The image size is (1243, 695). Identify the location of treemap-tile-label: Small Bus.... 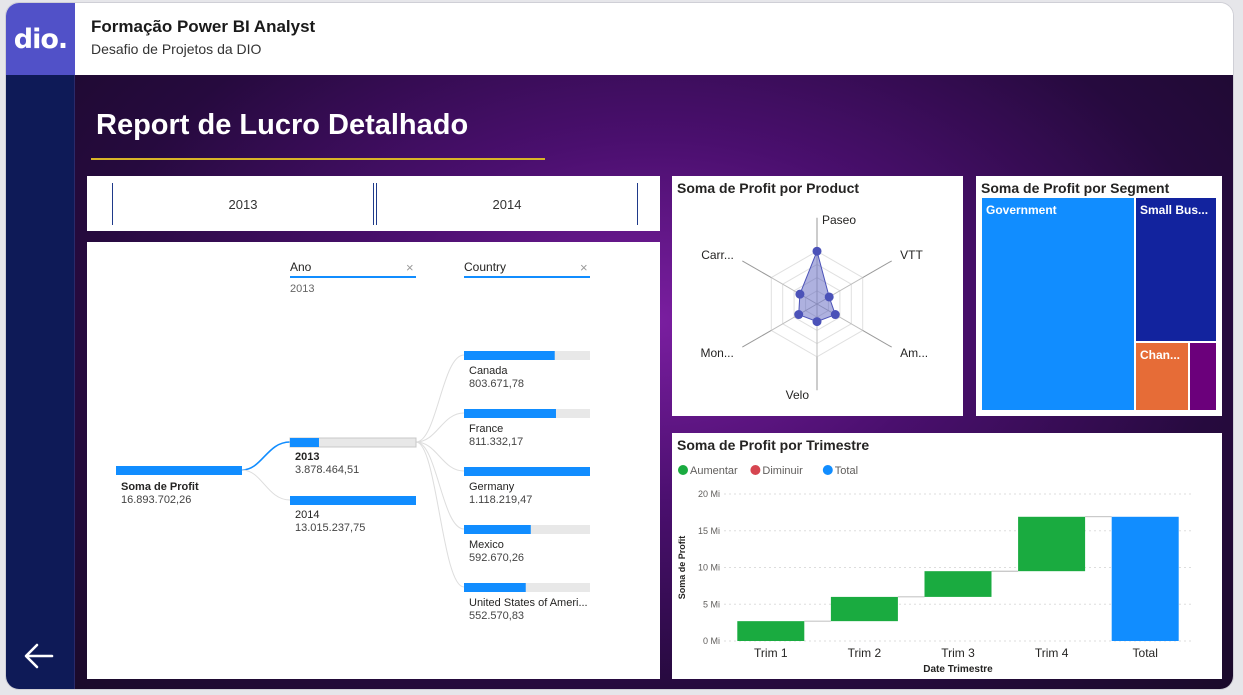
(1174, 210).